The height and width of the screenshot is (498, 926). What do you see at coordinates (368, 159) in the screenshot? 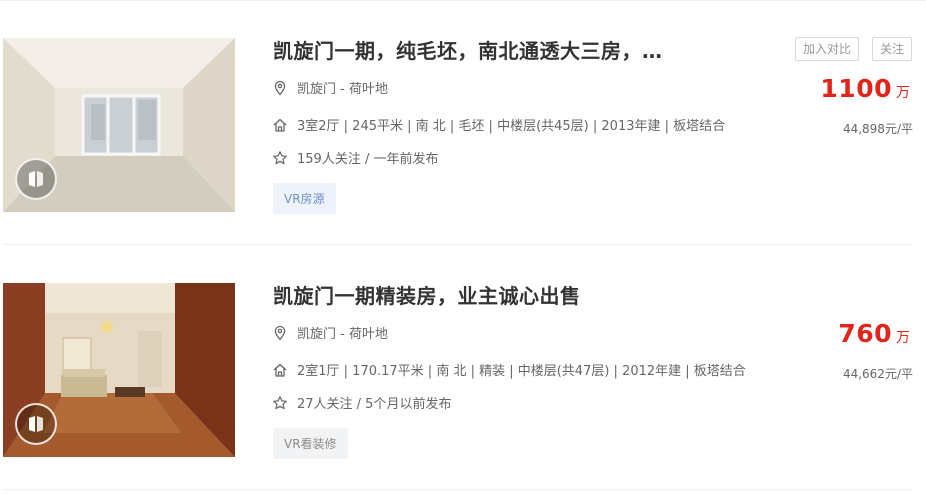
I see `follow-info-text: 159人关注 / 一年前发布` at bounding box center [368, 159].